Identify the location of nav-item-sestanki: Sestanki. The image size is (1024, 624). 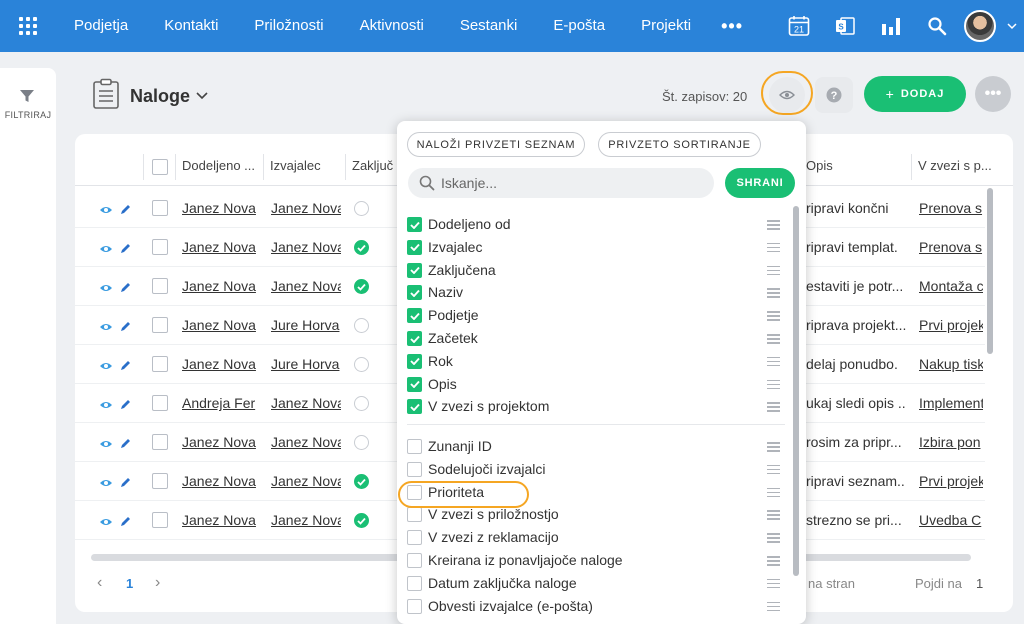
(489, 26).